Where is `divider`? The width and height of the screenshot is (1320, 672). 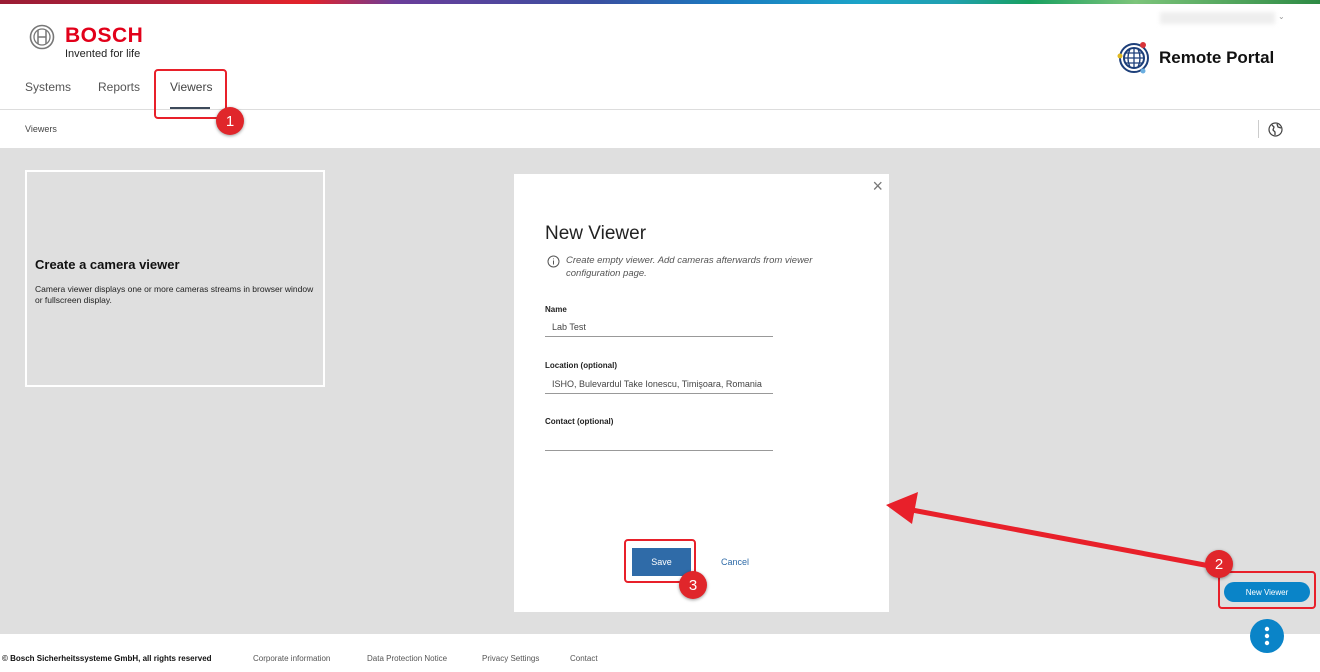
divider is located at coordinates (1258, 129).